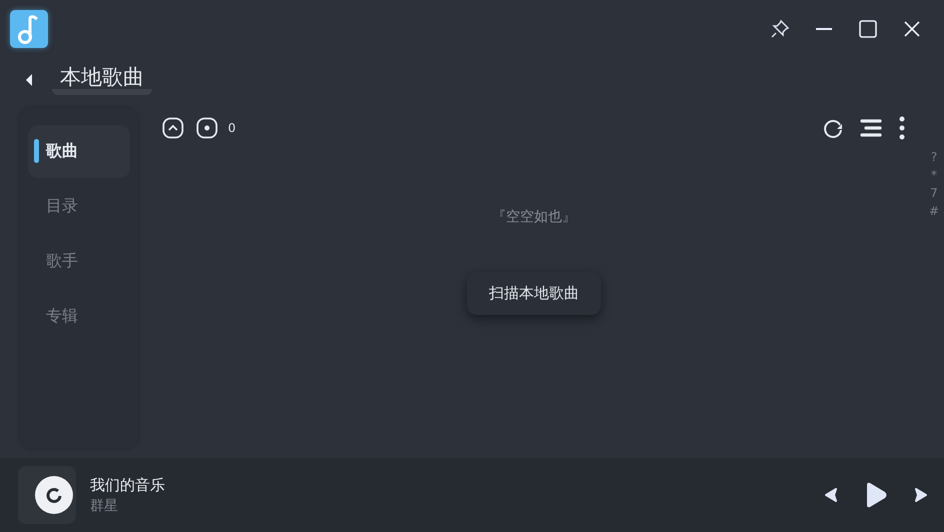  Describe the element at coordinates (29, 29) in the screenshot. I see `music-note-logo` at that location.